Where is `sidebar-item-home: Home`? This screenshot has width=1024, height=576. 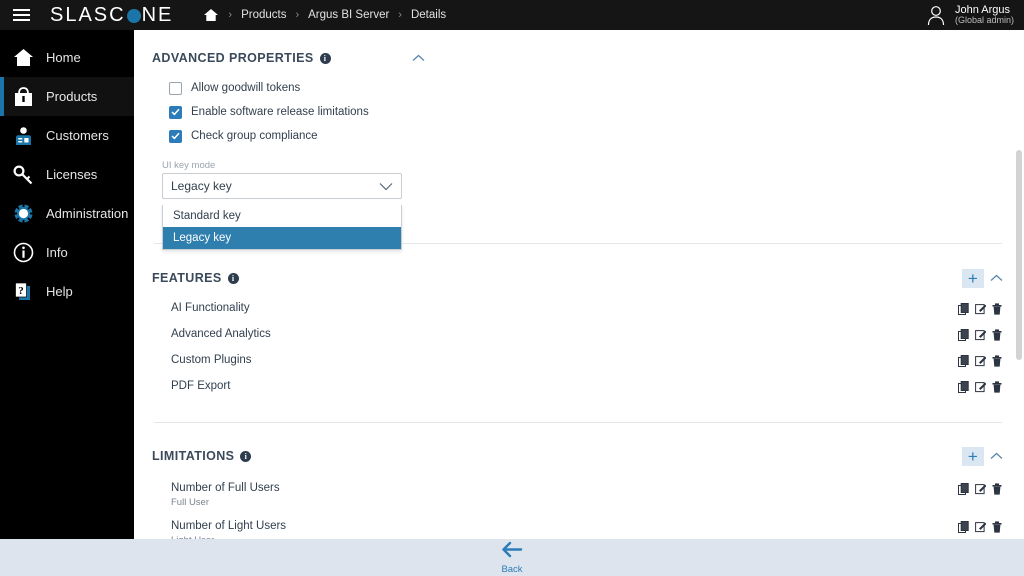
sidebar-item-home: Home is located at coordinates (67, 57).